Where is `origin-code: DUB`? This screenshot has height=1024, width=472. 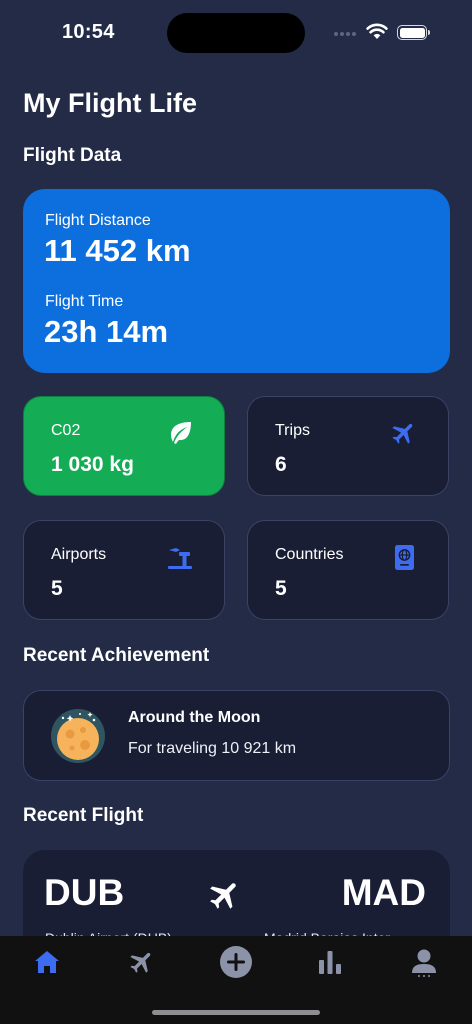
origin-code: DUB is located at coordinates (84, 892).